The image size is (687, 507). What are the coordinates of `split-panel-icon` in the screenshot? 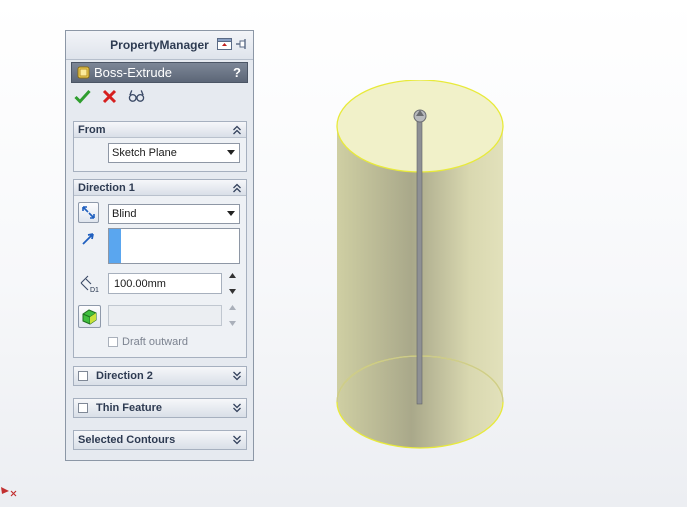 It's located at (224, 44).